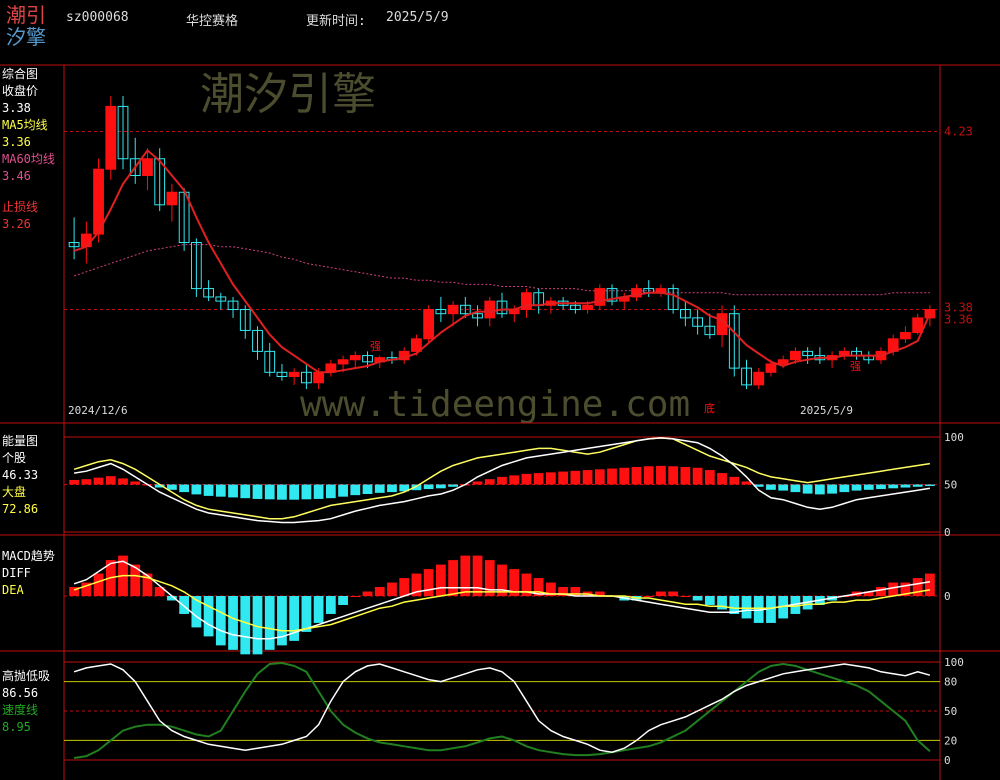 The height and width of the screenshot is (780, 1000). What do you see at coordinates (958, 132) in the screenshot?
I see `price-tick: 4.23` at bounding box center [958, 132].